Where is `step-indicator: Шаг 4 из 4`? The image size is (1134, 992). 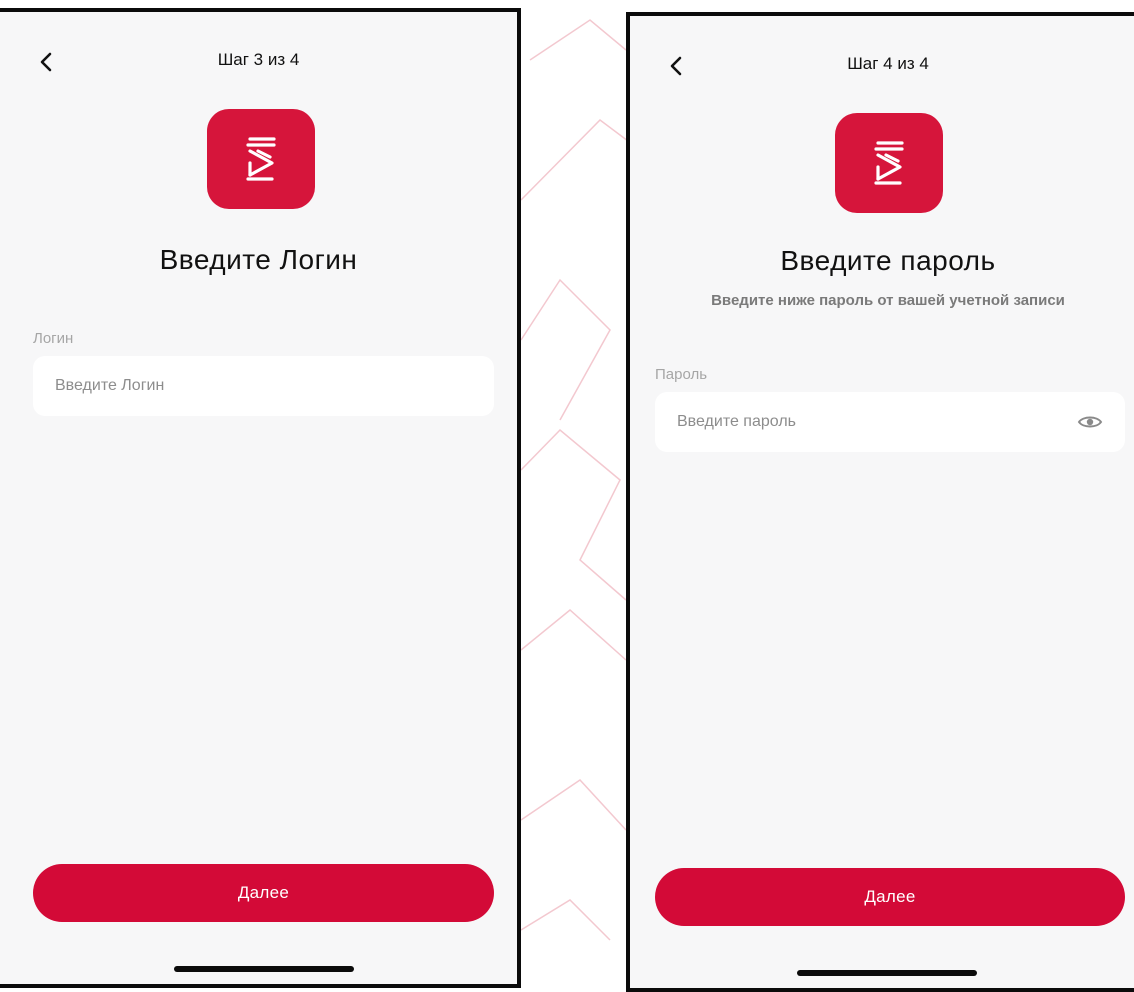
step-indicator: Шаг 4 из 4 is located at coordinates (888, 63).